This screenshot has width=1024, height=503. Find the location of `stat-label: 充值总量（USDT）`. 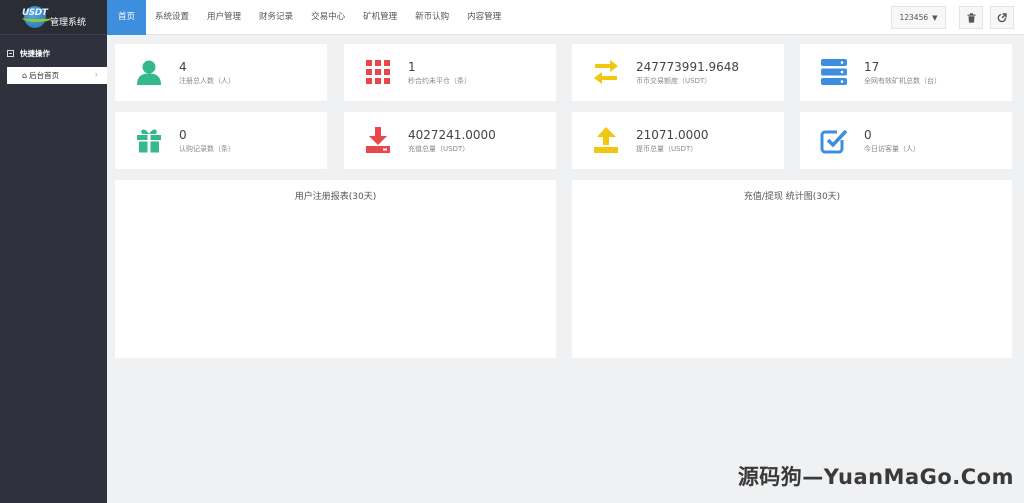

stat-label: 充值总量（USDT） is located at coordinates (439, 149).